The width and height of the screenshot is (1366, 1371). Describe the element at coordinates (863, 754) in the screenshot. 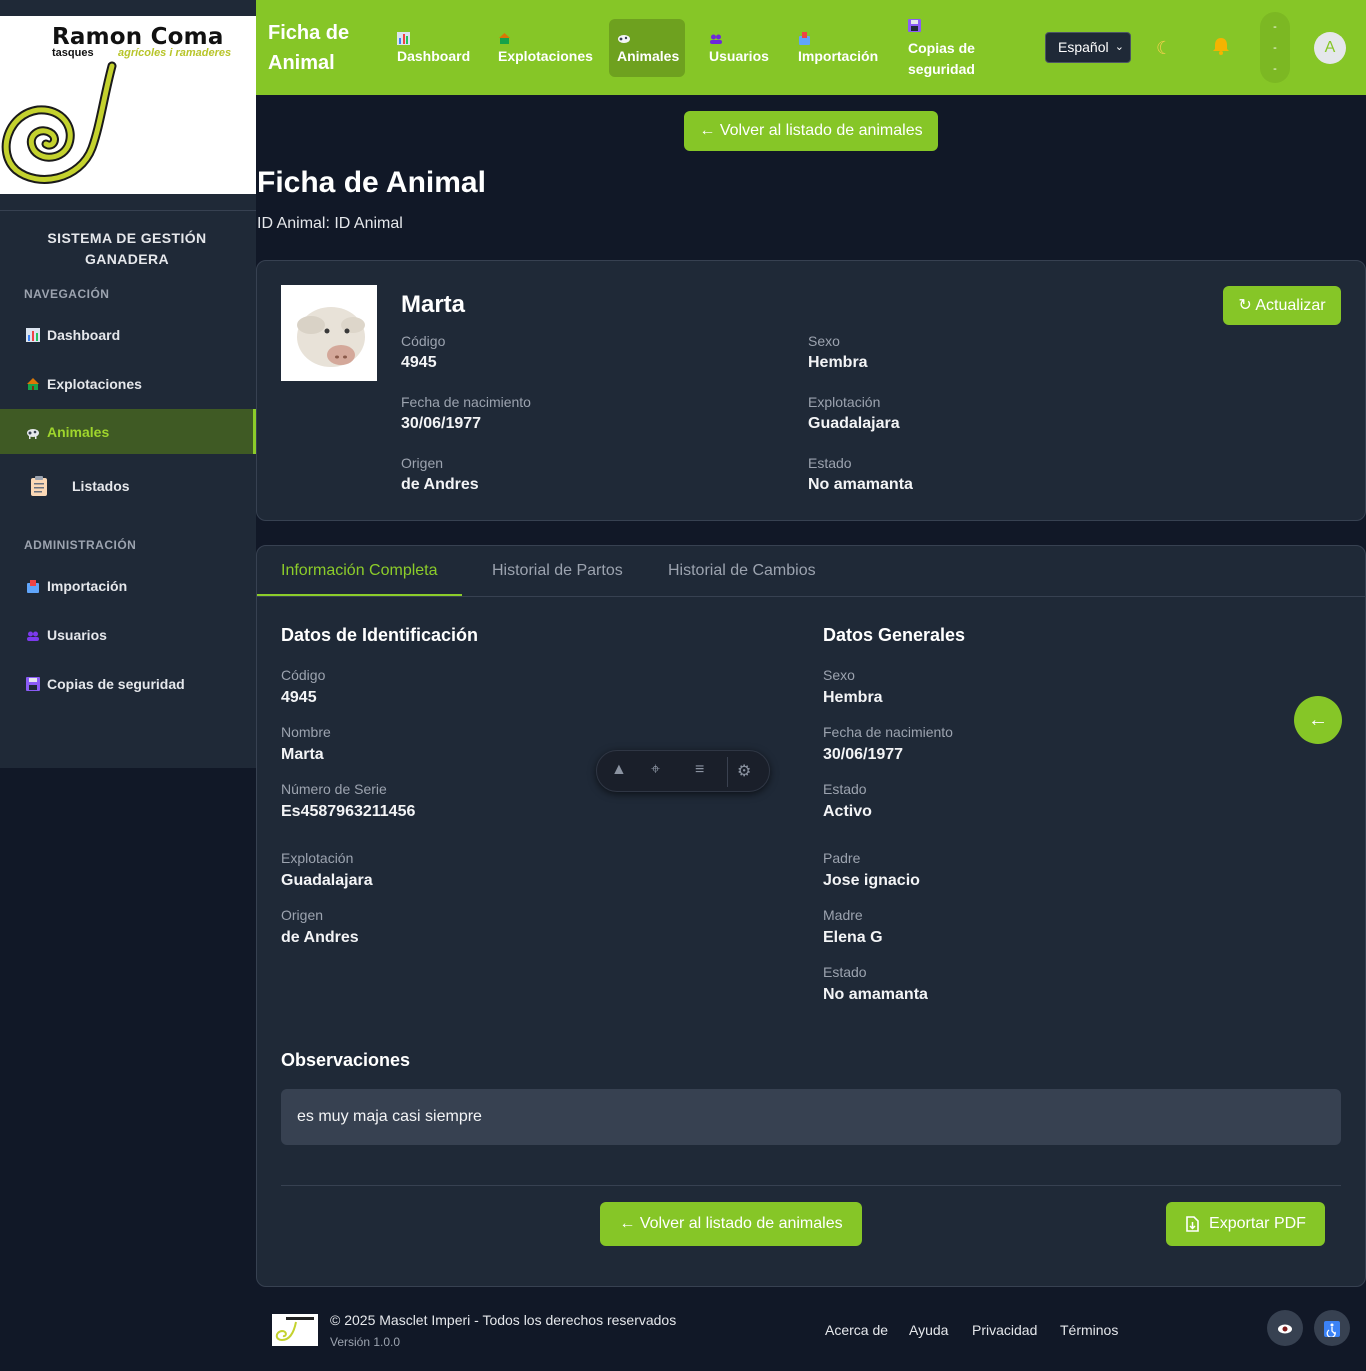

I see `gen-nacimiento-value: 30/06/1977` at that location.